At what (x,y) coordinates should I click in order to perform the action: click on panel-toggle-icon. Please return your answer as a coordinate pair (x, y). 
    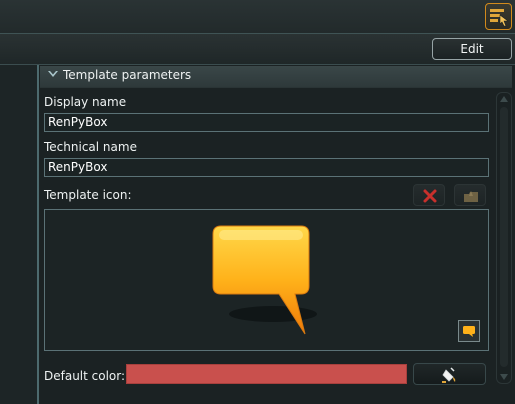
    Looking at the image, I should click on (499, 18).